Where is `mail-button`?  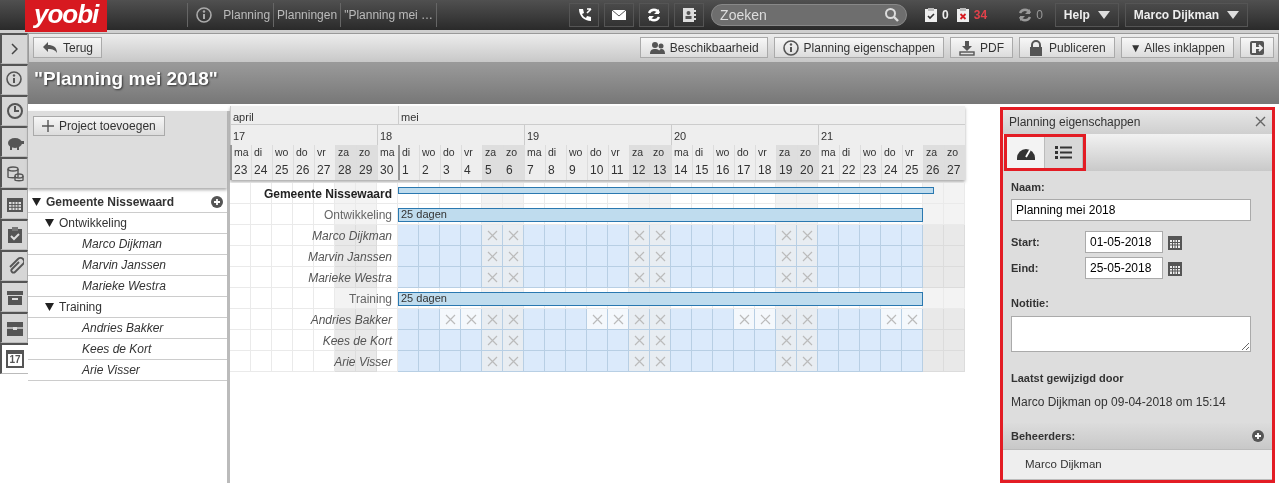 mail-button is located at coordinates (619, 15).